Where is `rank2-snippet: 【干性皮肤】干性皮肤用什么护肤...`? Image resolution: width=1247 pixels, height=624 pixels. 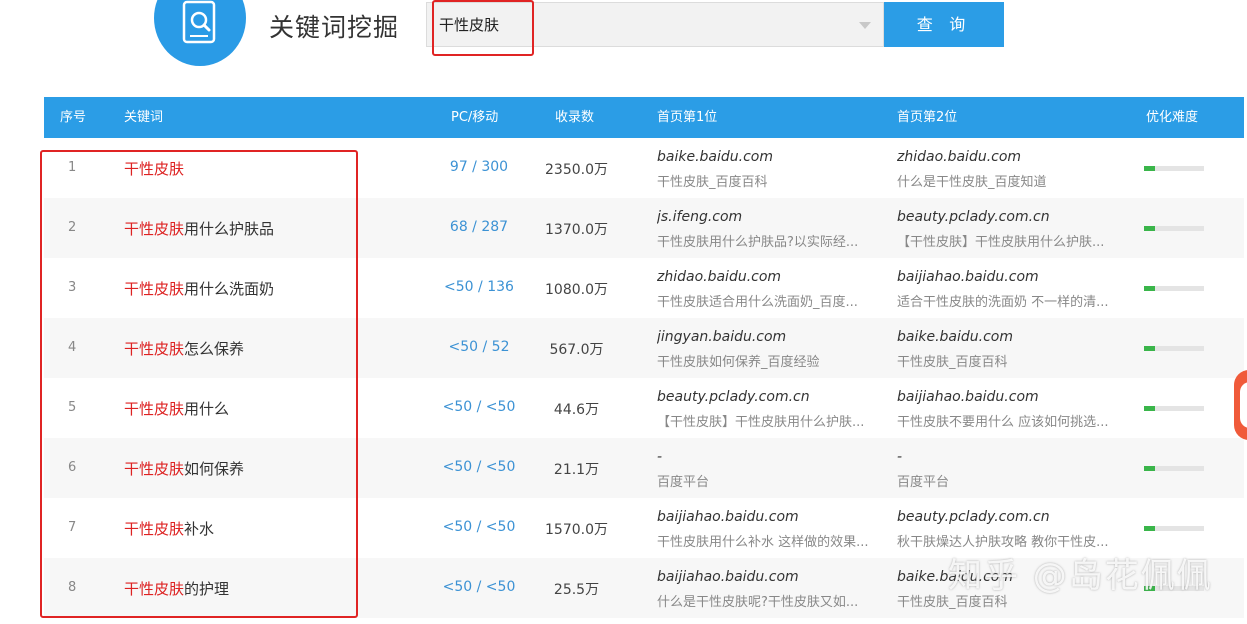 rank2-snippet: 【干性皮肤】干性皮肤用什么护肤... is located at coordinates (1001, 242).